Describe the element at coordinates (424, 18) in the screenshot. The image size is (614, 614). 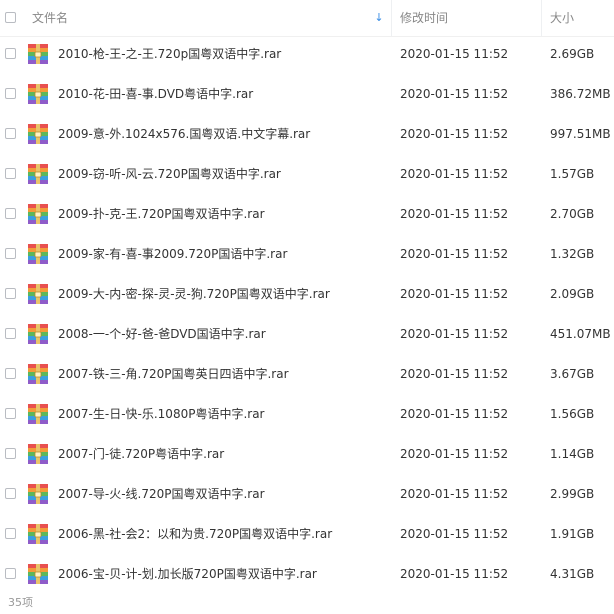
I see `column-header-modified-time: 修改时间` at that location.